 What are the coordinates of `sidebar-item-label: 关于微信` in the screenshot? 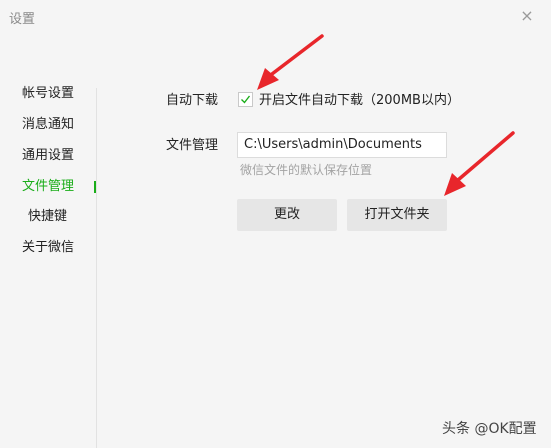 It's located at (48, 247).